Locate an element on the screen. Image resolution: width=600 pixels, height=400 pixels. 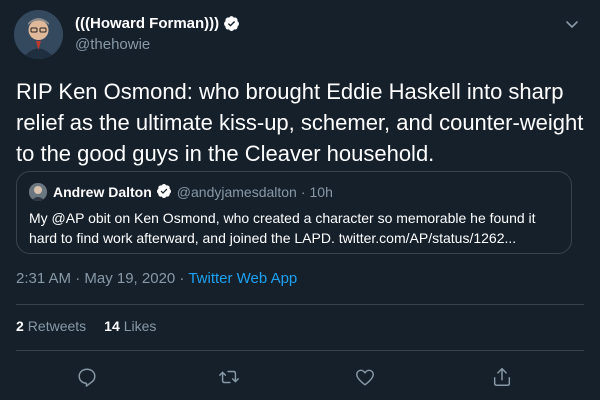
retweet-icon is located at coordinates (229, 377).